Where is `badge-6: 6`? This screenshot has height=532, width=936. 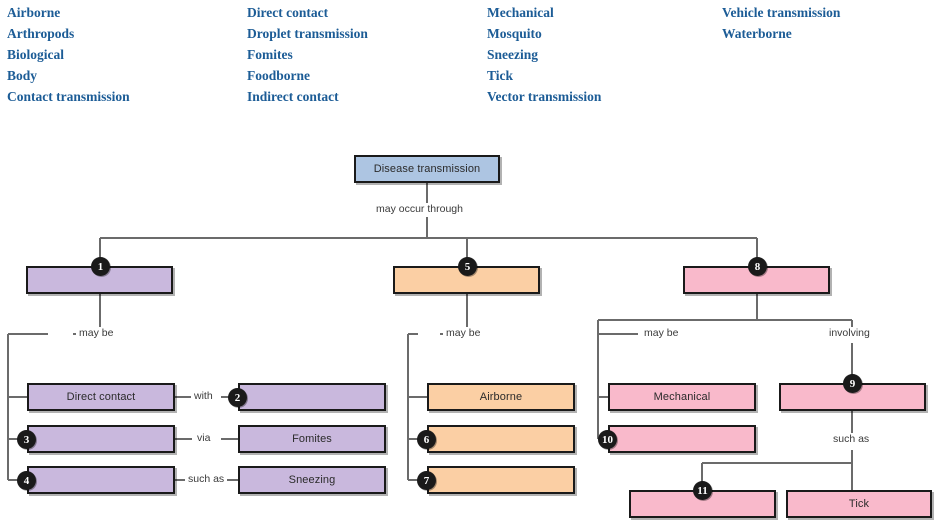
badge-6: 6 is located at coordinates (426, 439).